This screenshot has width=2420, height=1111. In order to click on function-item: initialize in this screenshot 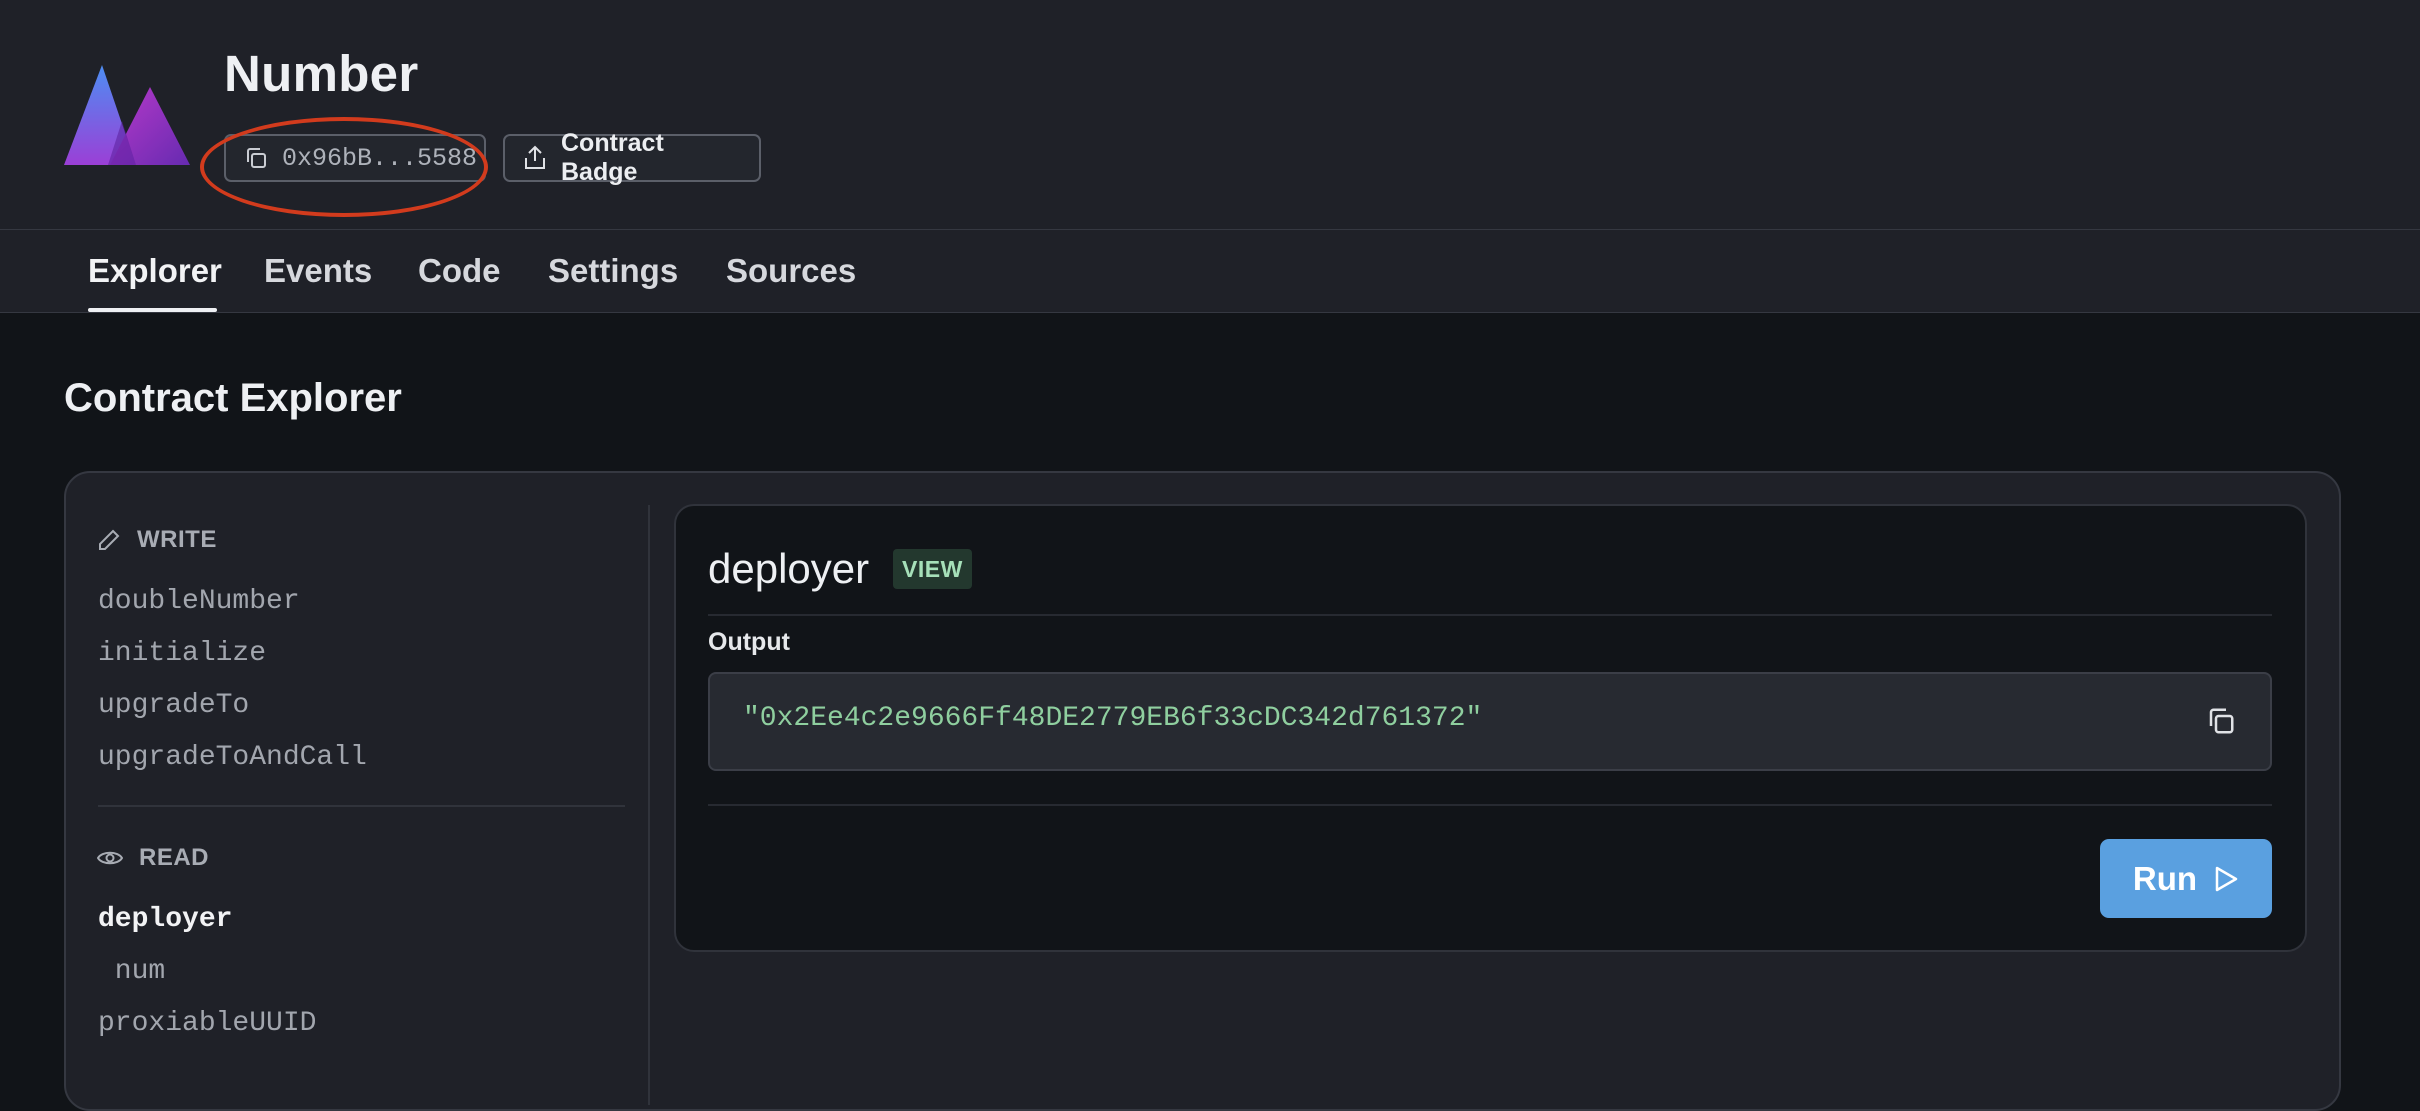, I will do `click(182, 653)`.